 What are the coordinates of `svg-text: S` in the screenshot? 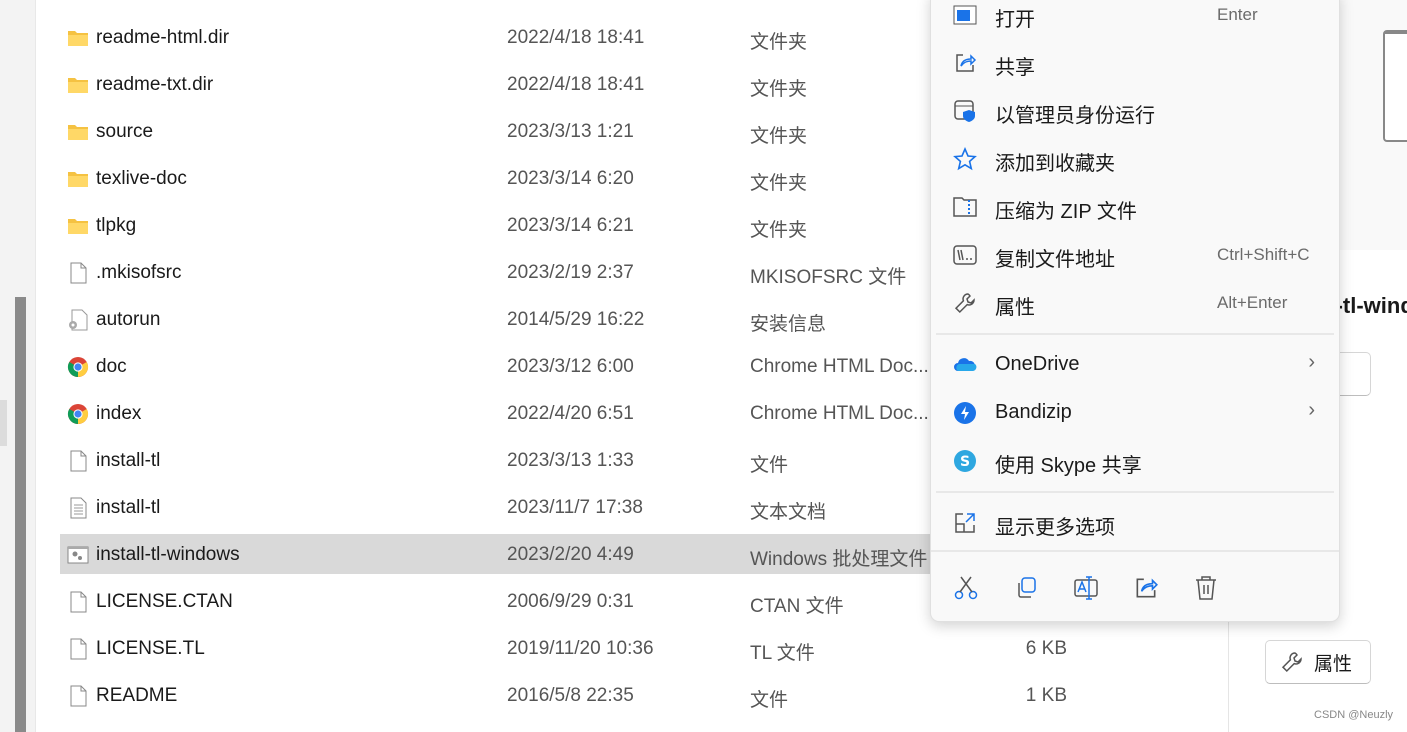 It's located at (965, 462).